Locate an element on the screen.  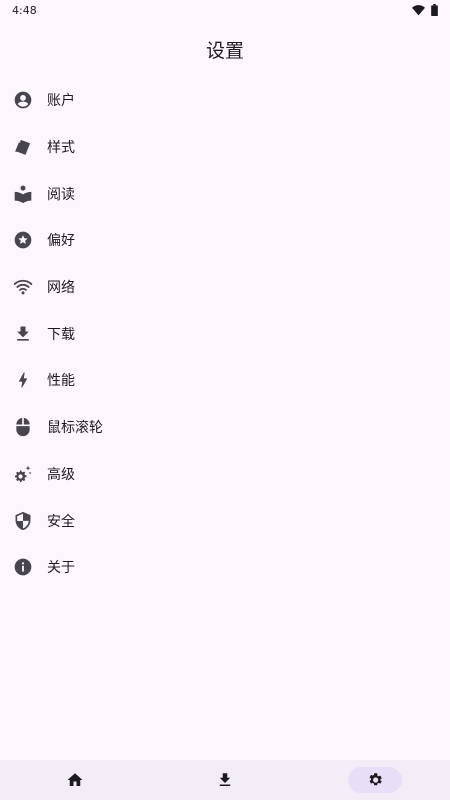
menu-item-security: 安全 is located at coordinates (225, 520).